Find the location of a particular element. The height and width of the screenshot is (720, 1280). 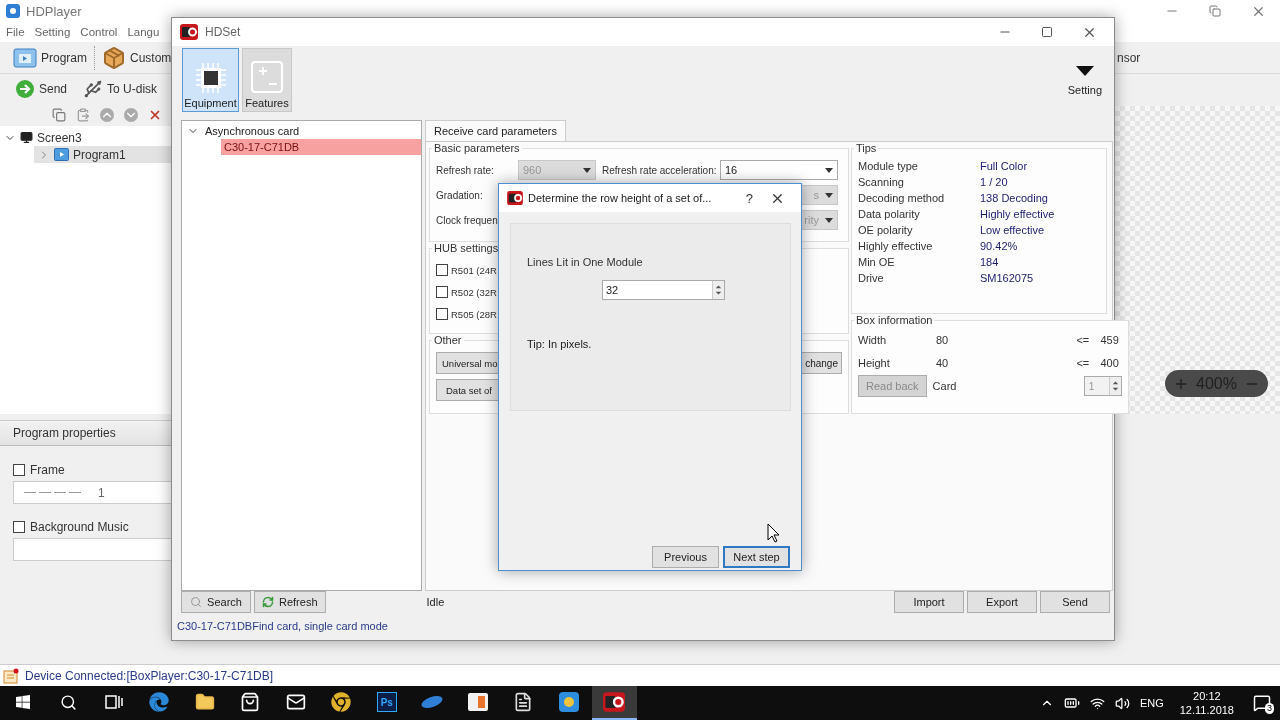

wifi-icon is located at coordinates (1097, 703).